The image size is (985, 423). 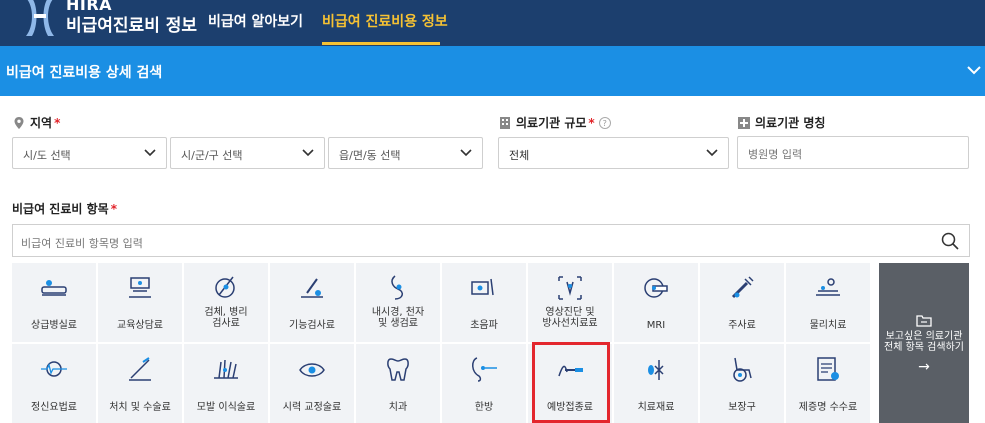 I want to click on tile-vision-correction: 시력 교정술료, so click(x=312, y=383).